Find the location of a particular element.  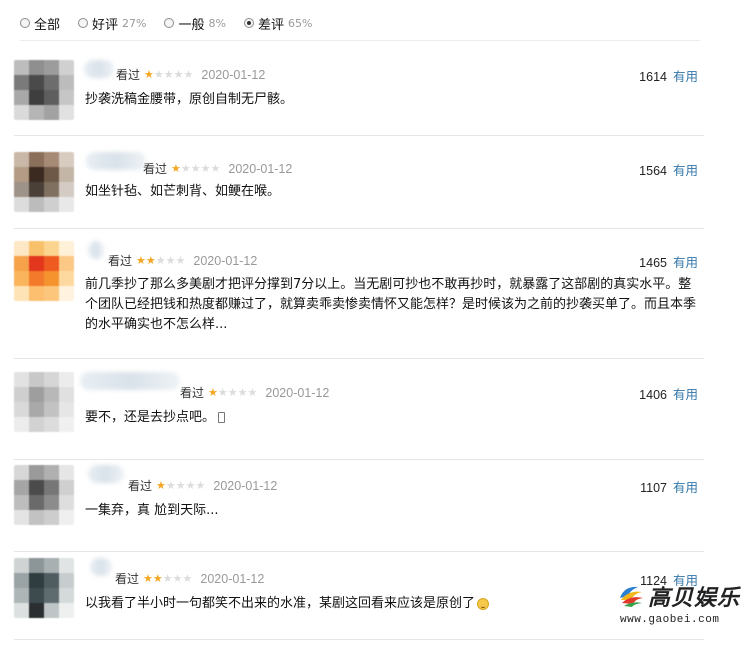

vote-count: 1465 is located at coordinates (653, 263).